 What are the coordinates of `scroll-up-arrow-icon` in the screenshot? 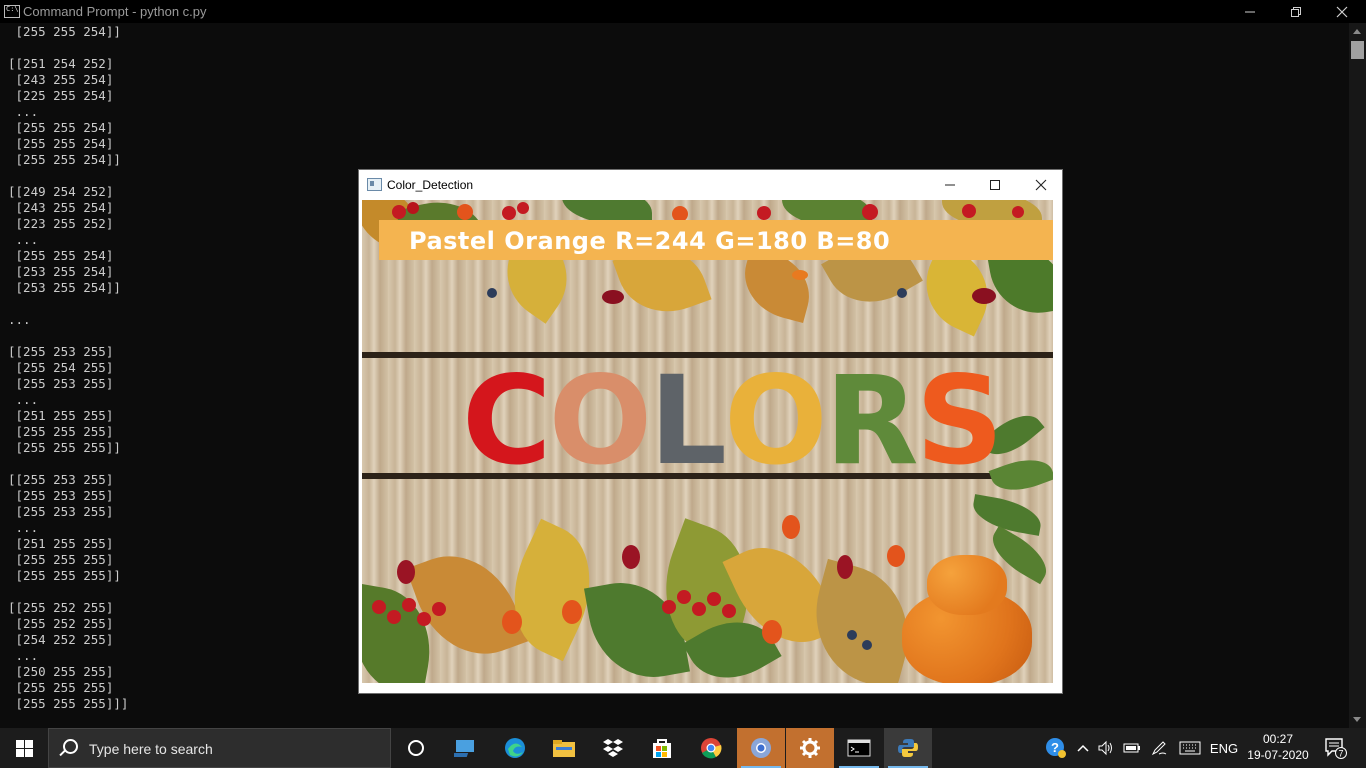 It's located at (1357, 31).